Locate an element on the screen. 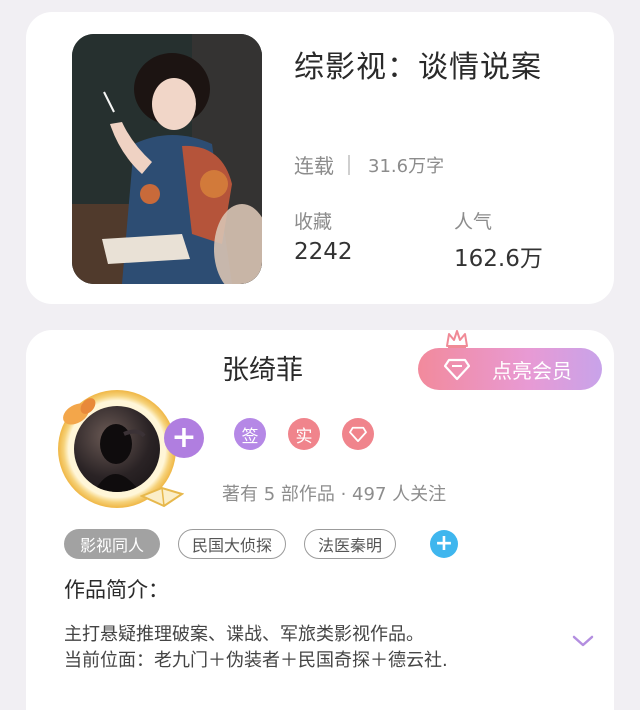 The height and width of the screenshot is (710, 640). verified-badge-label: 实 is located at coordinates (304, 436).